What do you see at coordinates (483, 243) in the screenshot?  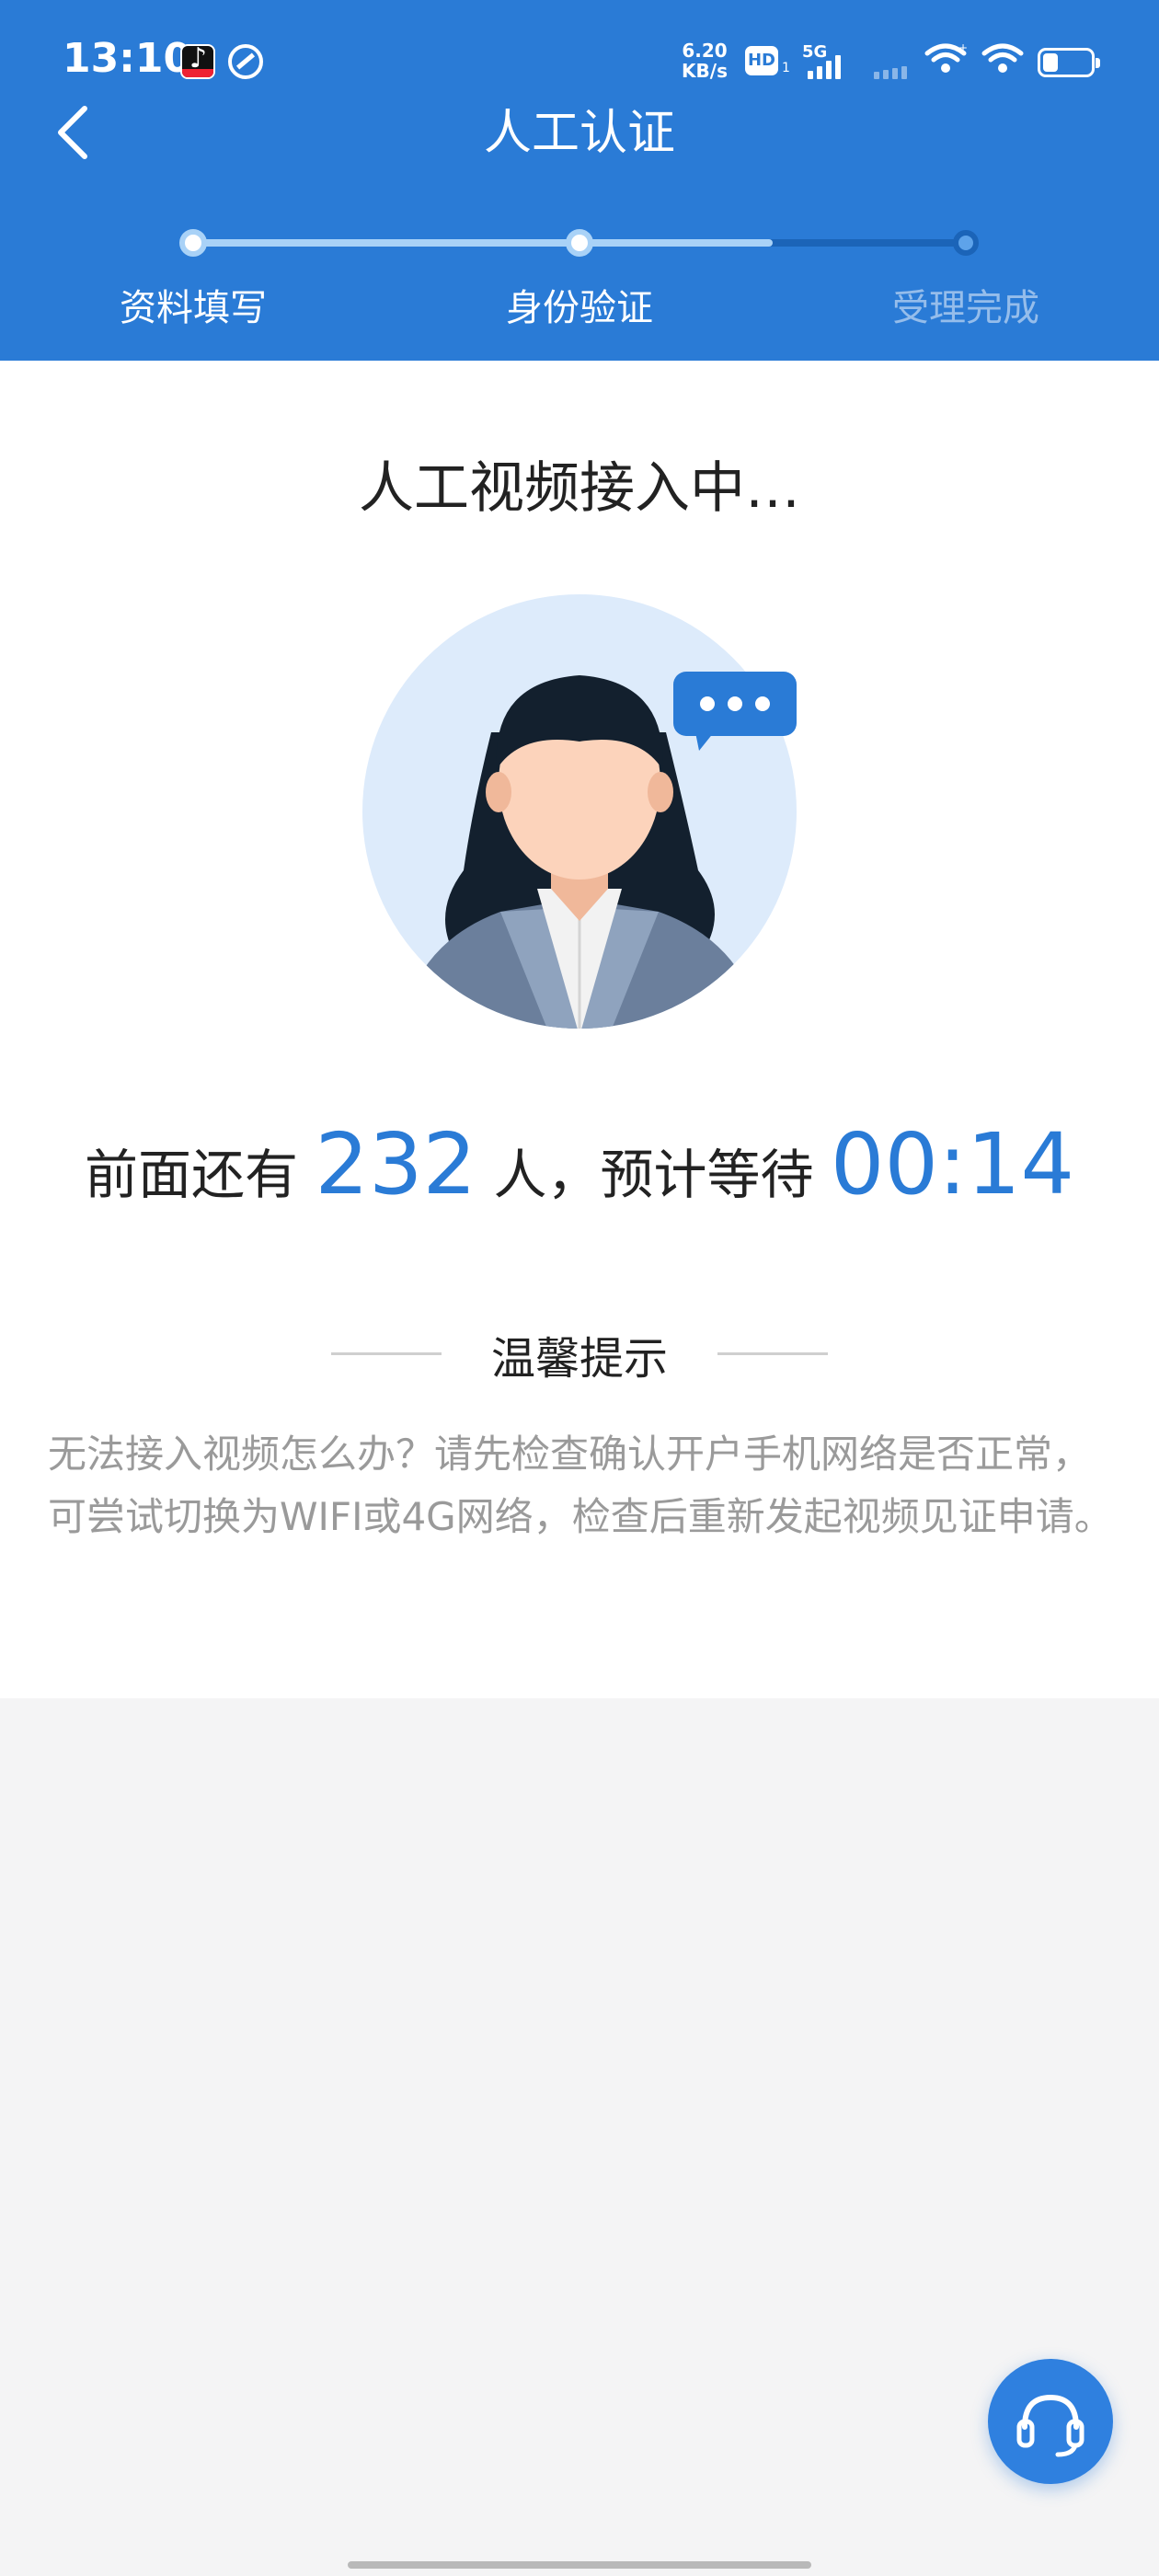 I see `steps-track-fill` at bounding box center [483, 243].